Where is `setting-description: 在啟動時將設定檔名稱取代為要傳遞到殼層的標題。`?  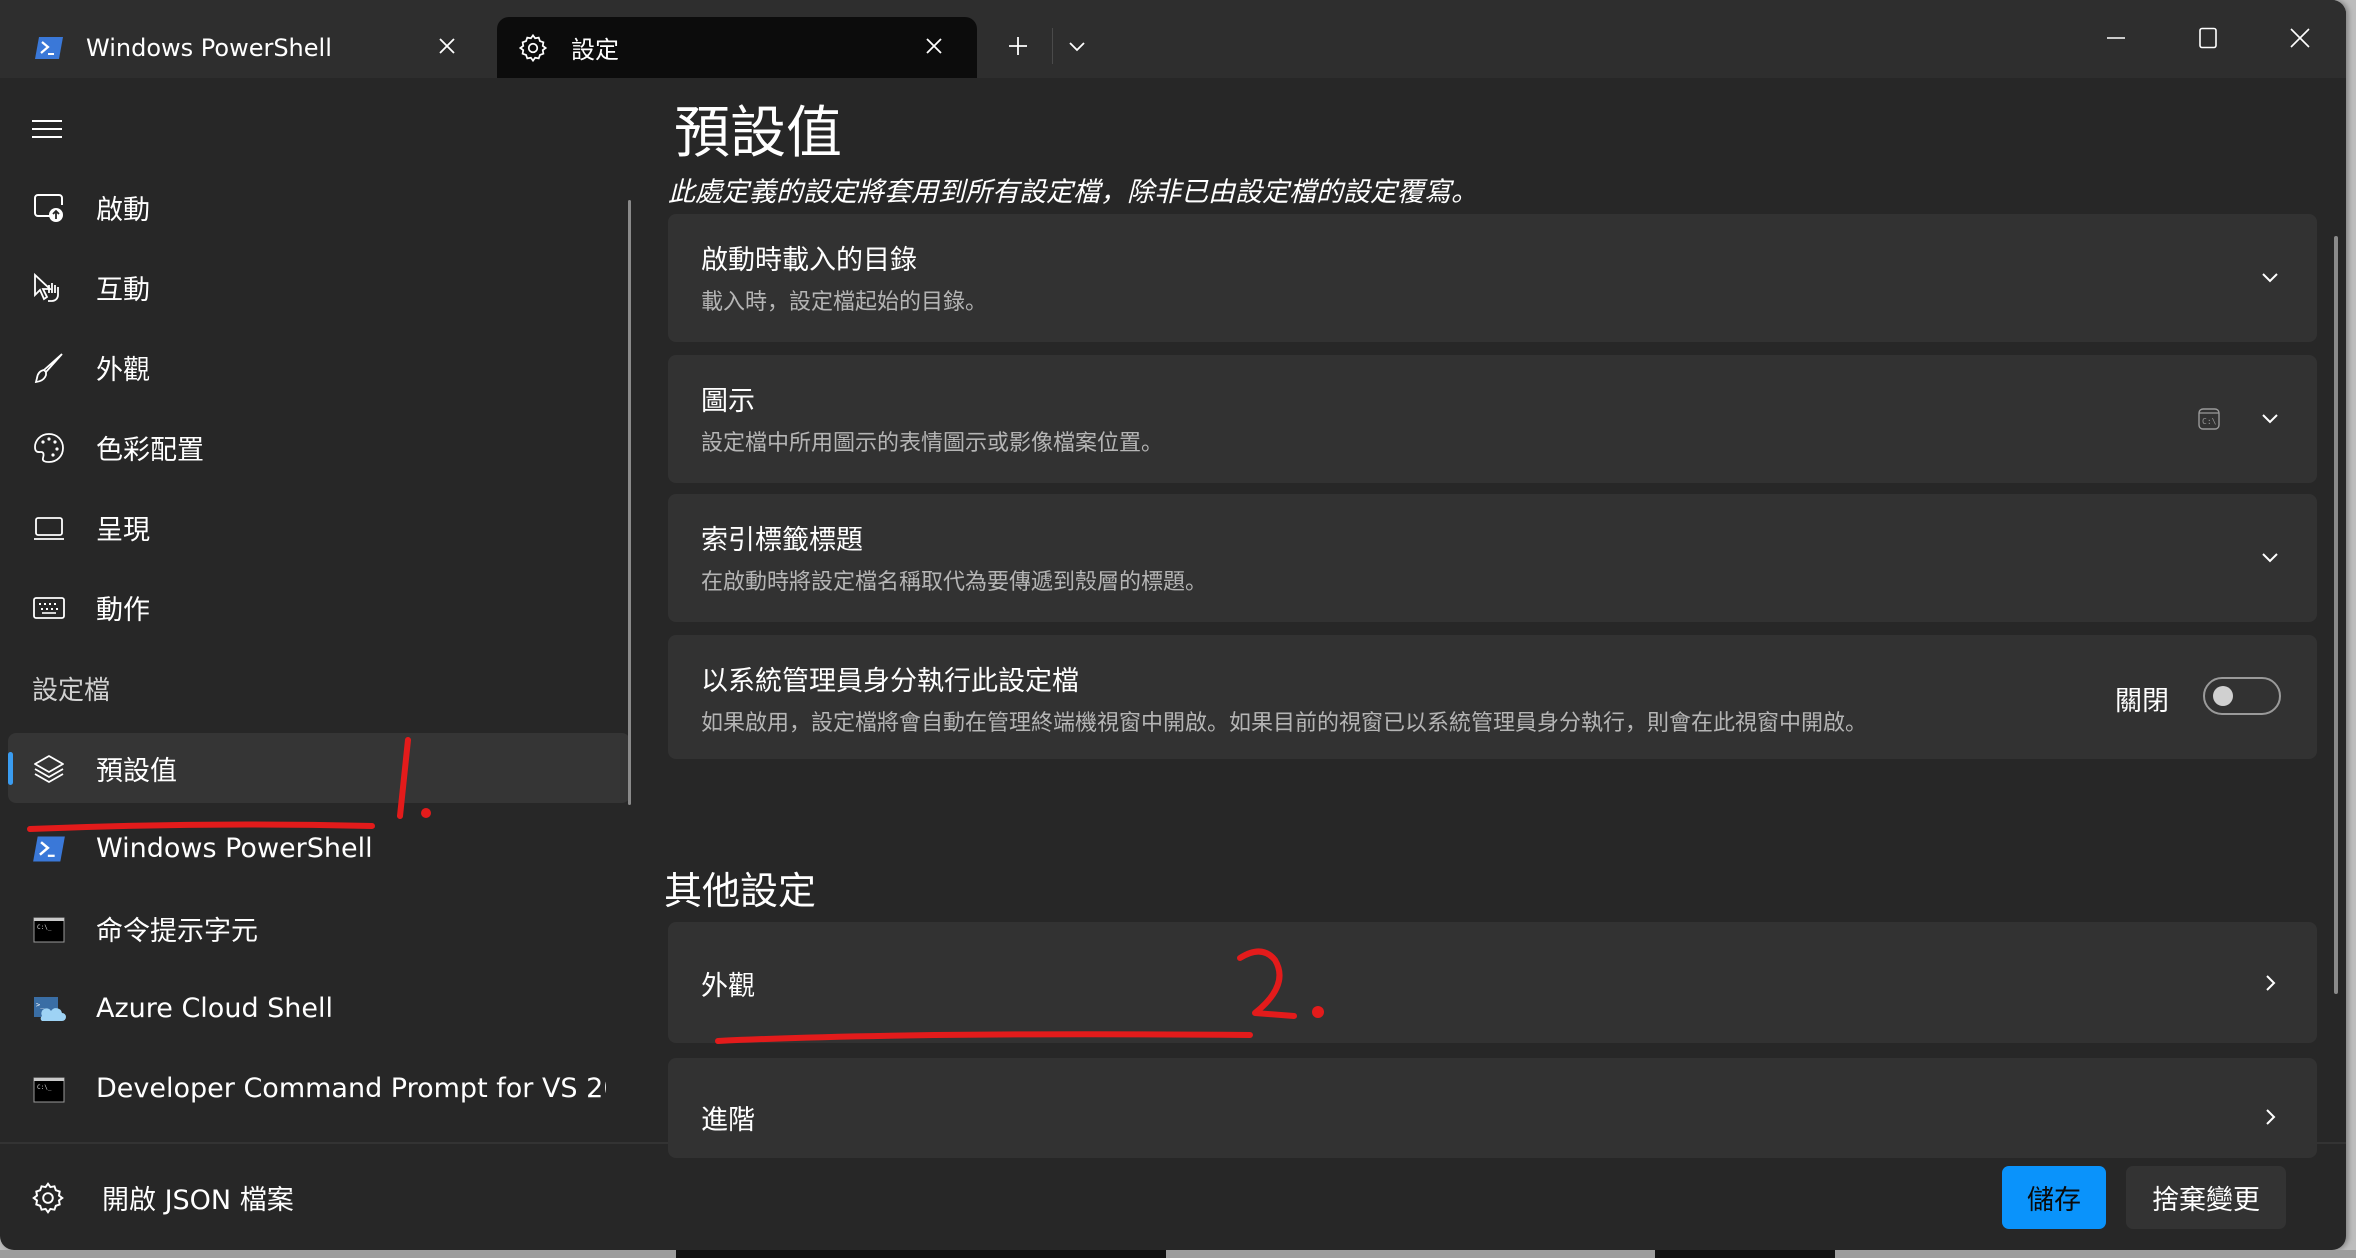
setting-description: 在啟動時將設定檔名稱取代為要傳遞到殼層的標題。 is located at coordinates (954, 582).